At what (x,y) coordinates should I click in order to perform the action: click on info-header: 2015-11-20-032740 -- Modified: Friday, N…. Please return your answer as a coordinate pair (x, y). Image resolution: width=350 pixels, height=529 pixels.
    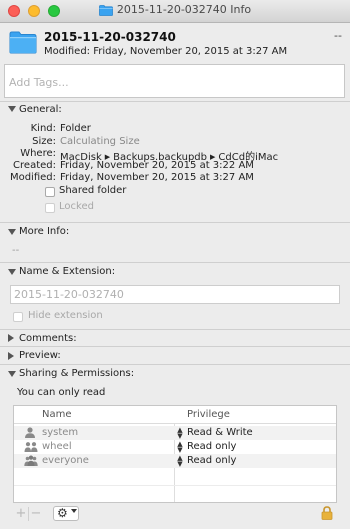
    Looking at the image, I should click on (175, 44).